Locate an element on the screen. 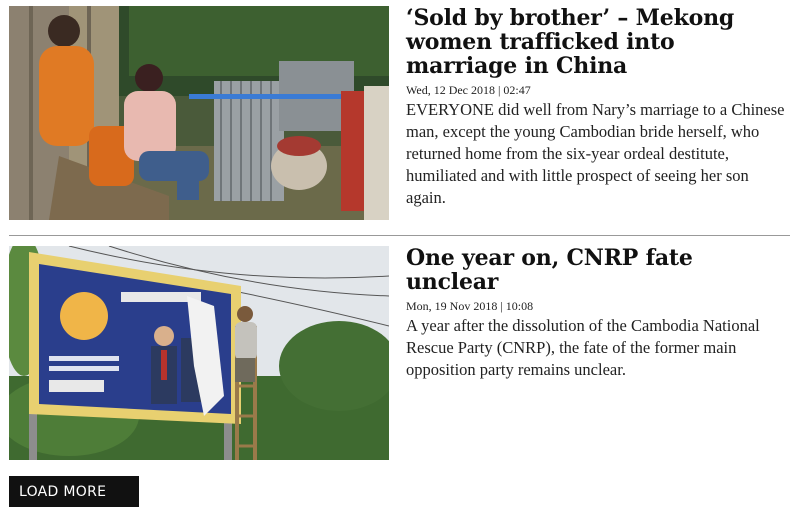 The width and height of the screenshot is (808, 524). article-dateline: Wed, 12 Dec 2018 | 02:47 is located at coordinates (468, 90).